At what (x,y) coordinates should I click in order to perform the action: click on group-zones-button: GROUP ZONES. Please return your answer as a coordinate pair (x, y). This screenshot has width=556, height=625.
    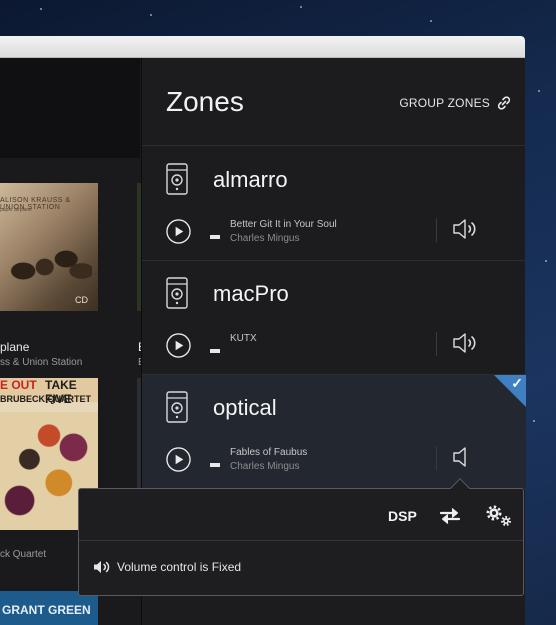
    Looking at the image, I should click on (455, 103).